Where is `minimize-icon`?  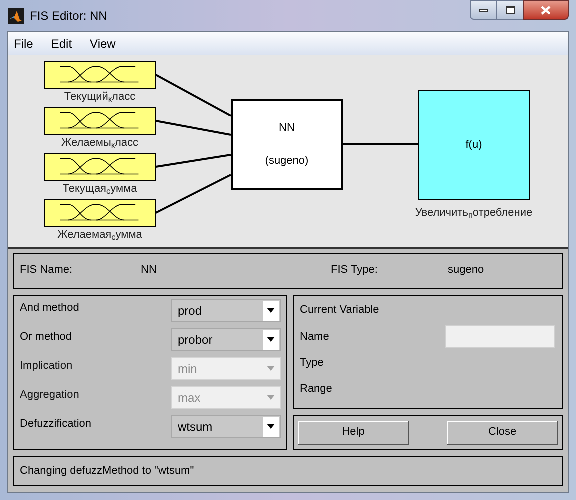
minimize-icon is located at coordinates (483, 10).